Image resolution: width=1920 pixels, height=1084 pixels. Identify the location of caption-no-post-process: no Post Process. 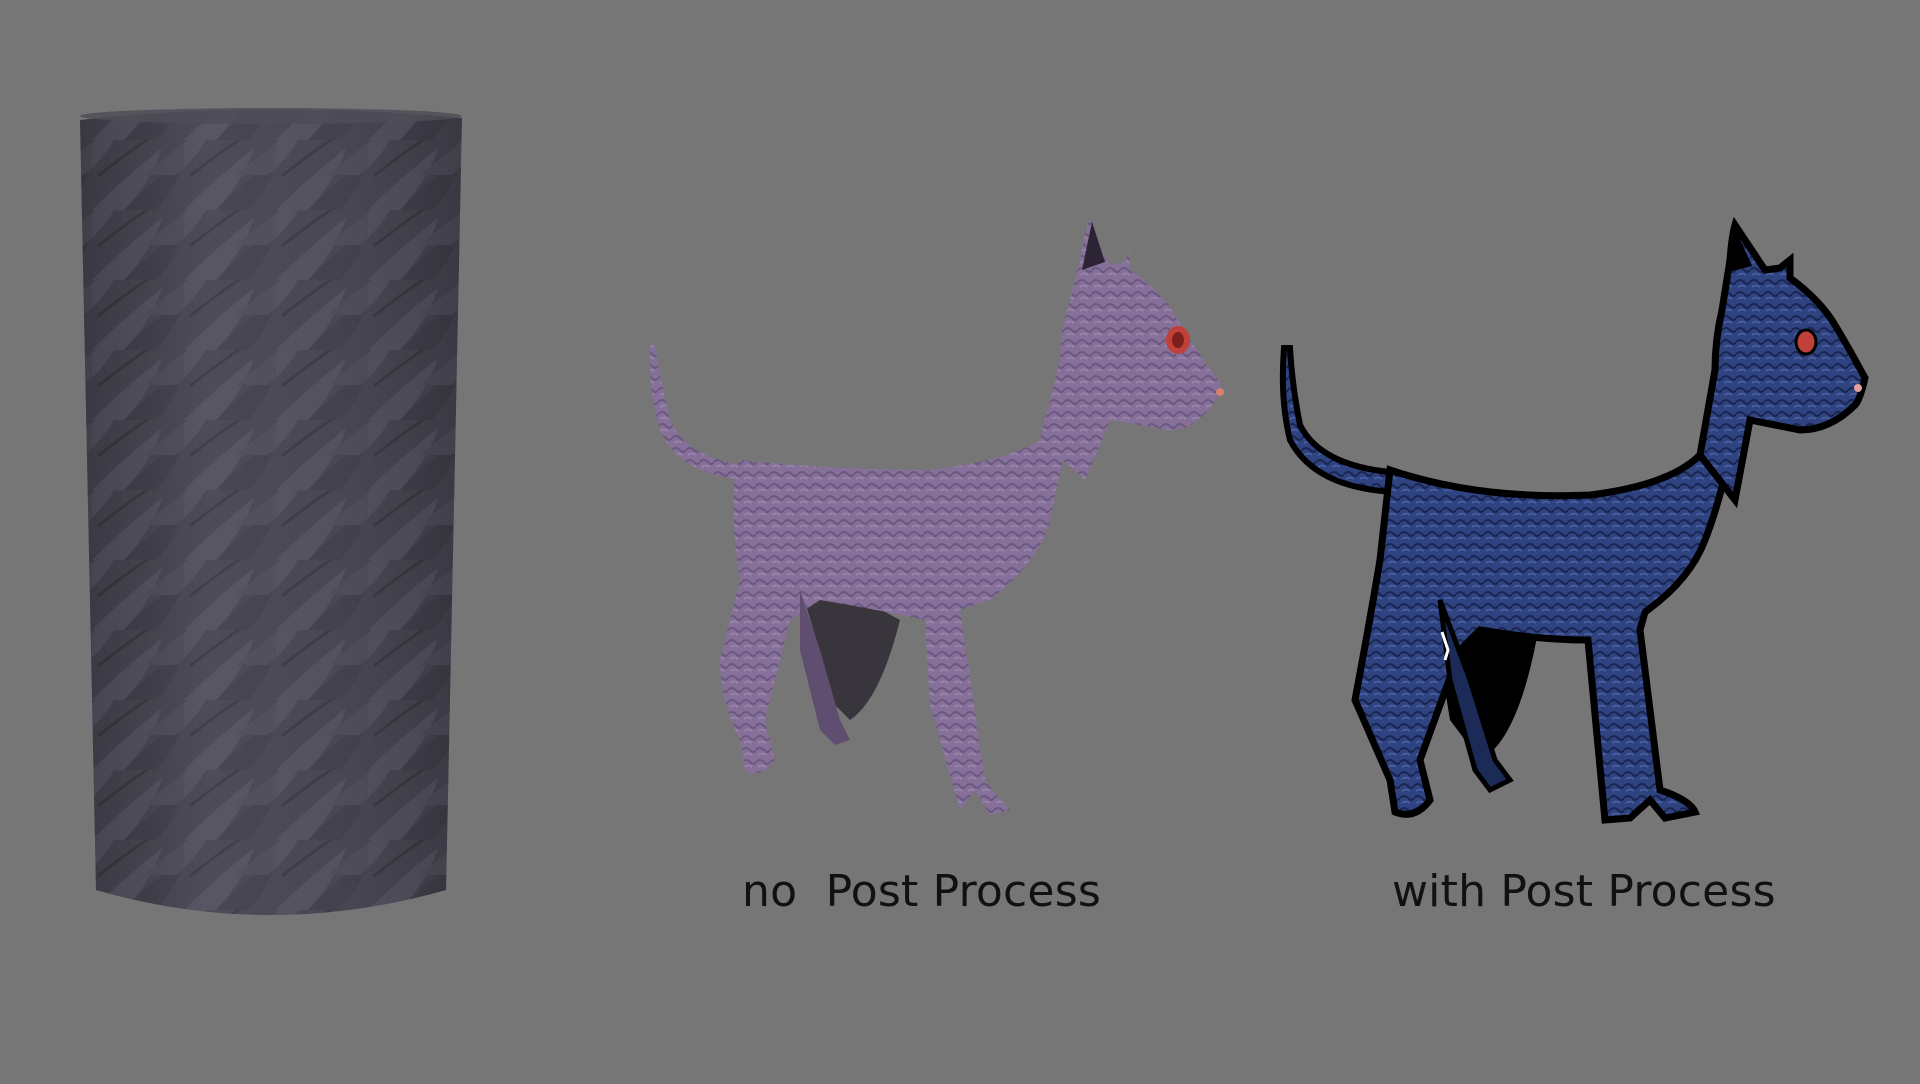
(921, 891).